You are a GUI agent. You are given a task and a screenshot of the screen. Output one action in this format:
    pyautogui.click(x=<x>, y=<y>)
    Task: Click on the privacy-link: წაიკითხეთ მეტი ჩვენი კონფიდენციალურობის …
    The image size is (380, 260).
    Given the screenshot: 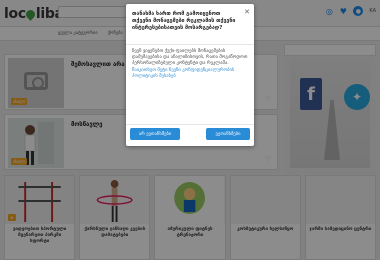 What is the action you would take?
    pyautogui.click(x=183, y=73)
    